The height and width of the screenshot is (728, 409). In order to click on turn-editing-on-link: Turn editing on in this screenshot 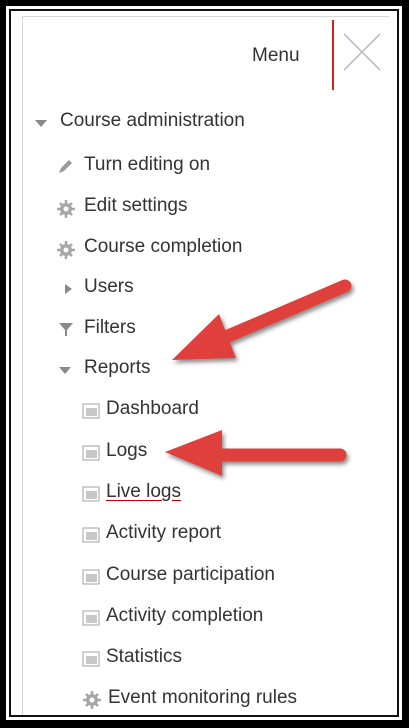, I will do `click(147, 165)`.